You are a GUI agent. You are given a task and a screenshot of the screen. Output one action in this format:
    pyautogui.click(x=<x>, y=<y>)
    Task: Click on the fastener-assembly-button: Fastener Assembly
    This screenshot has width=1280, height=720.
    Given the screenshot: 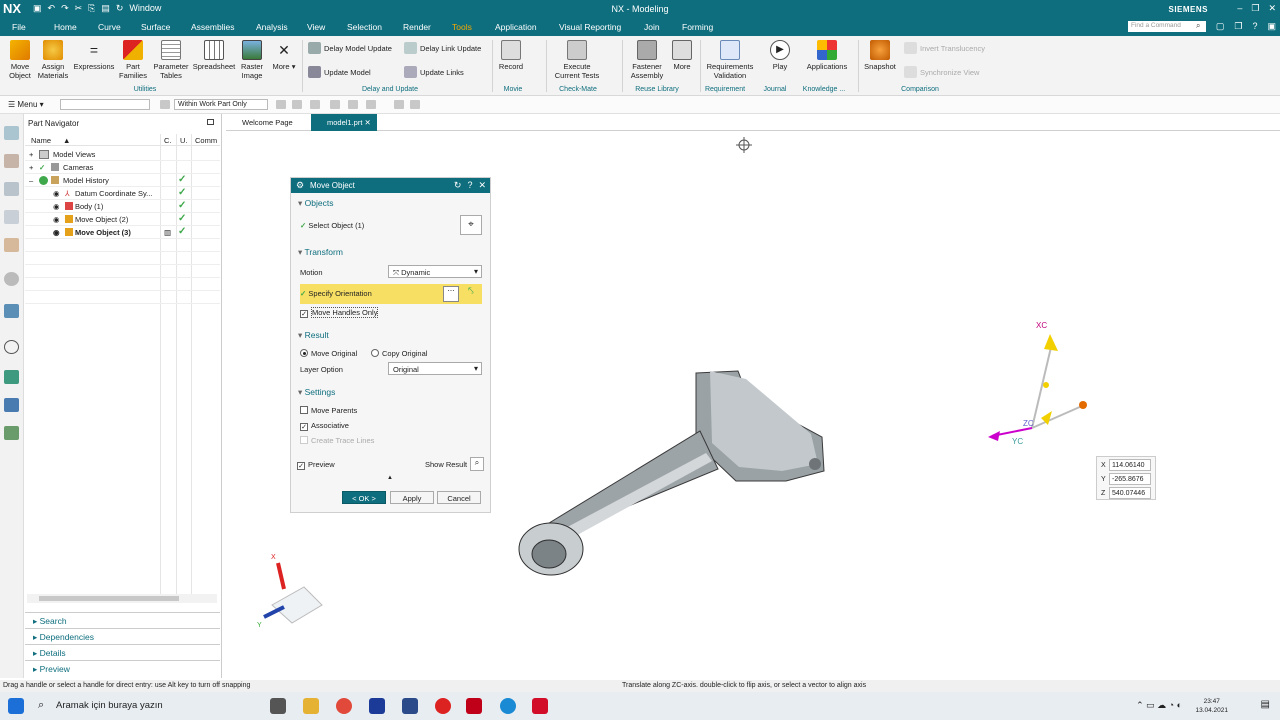 What is the action you would take?
    pyautogui.click(x=647, y=60)
    